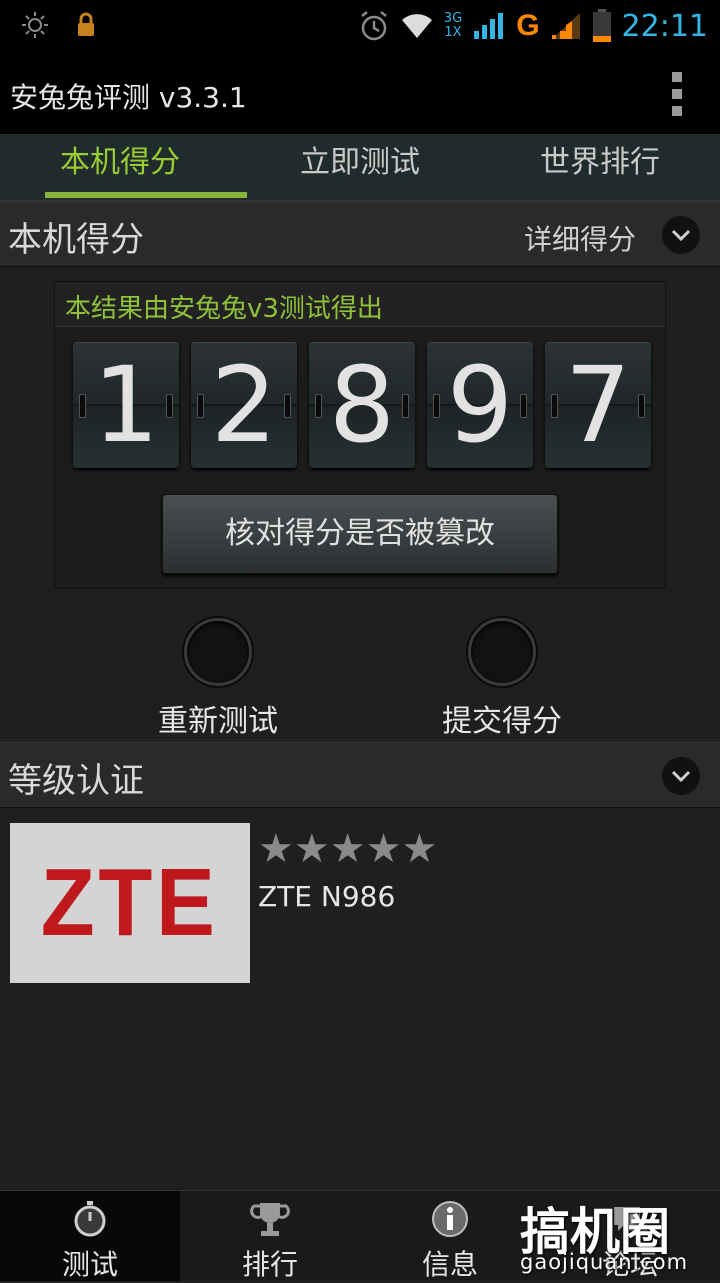 The width and height of the screenshot is (720, 1283). Describe the element at coordinates (360, 775) in the screenshot. I see `cert-section-header: 等级认证` at that location.